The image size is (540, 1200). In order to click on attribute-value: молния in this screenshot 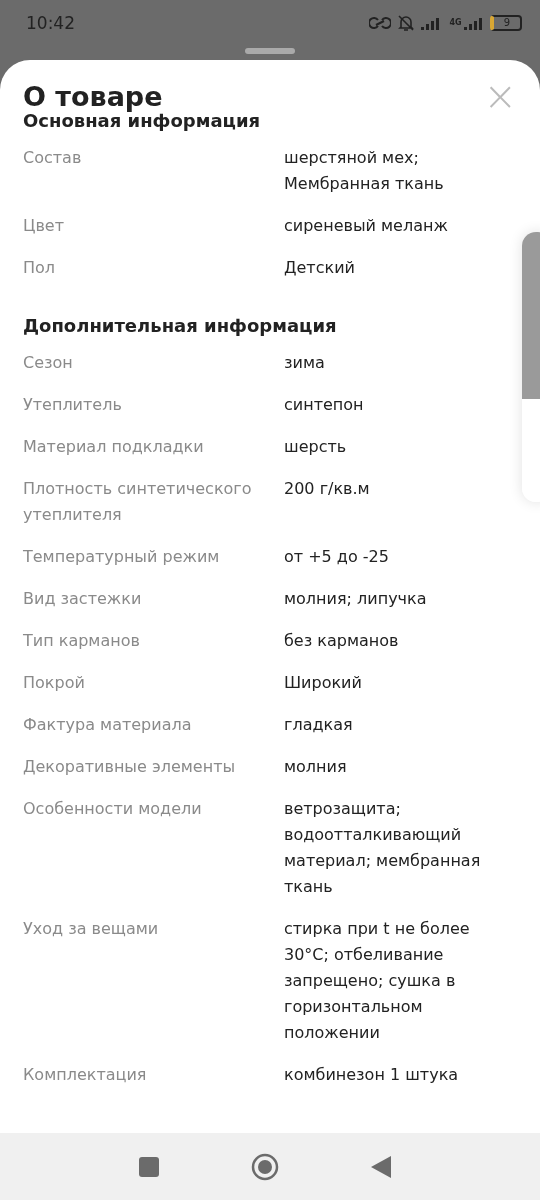, I will do `click(316, 767)`.